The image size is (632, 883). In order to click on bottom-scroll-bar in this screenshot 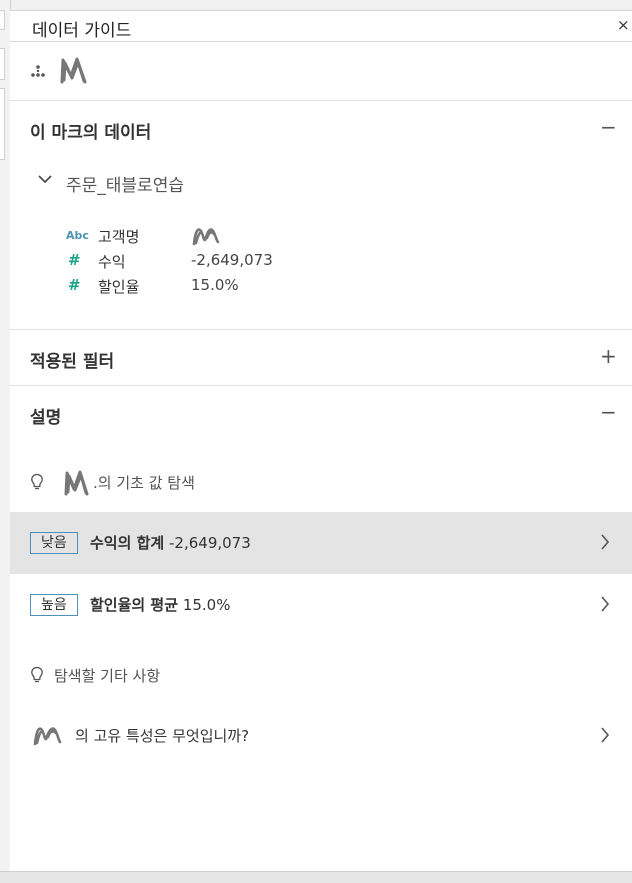, I will do `click(316, 877)`.